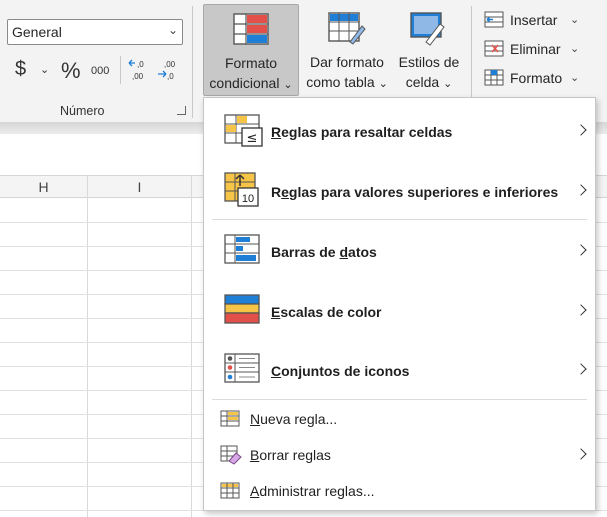 Image resolution: width=607 pixels, height=517 pixels. Describe the element at coordinates (399, 251) in the screenshot. I see `menu-item-data-bars: Barras de datos` at that location.